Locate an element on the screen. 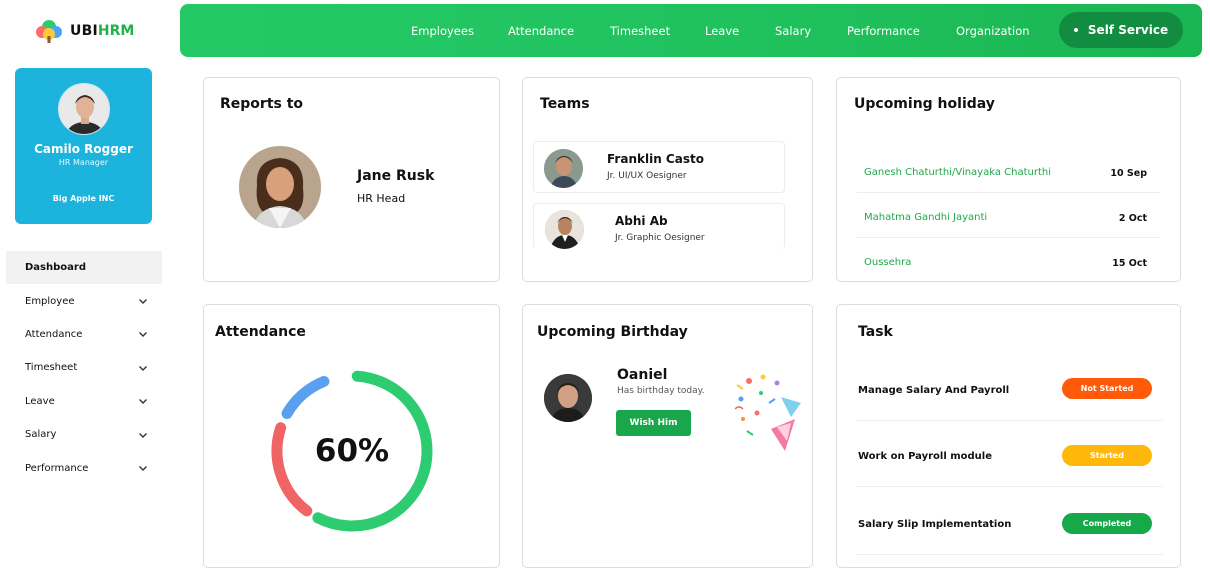 This screenshot has width=1210, height=572. birthday-person-photo is located at coordinates (568, 398).